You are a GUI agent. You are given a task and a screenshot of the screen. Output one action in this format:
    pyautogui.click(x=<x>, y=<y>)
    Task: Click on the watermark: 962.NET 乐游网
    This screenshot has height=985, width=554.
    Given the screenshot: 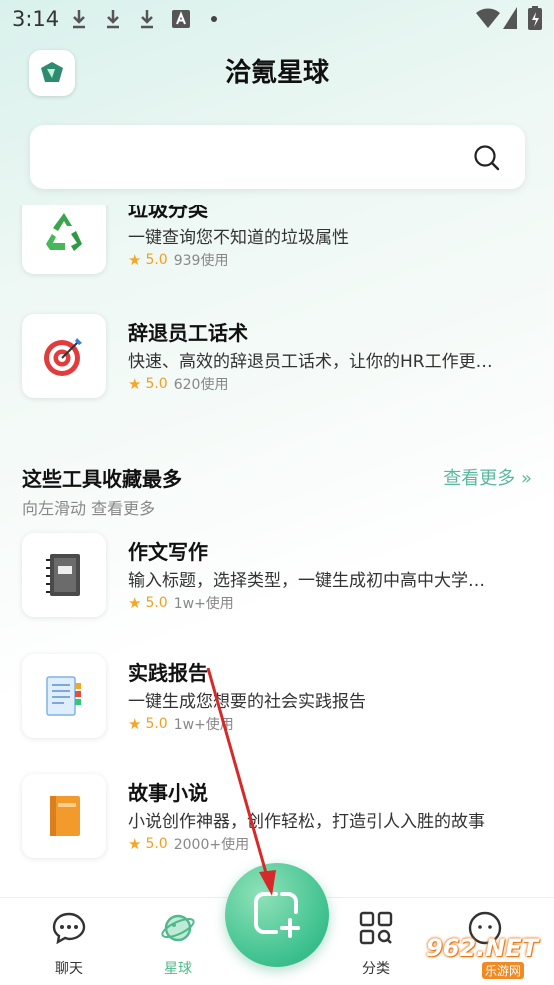 What is the action you would take?
    pyautogui.click(x=485, y=954)
    